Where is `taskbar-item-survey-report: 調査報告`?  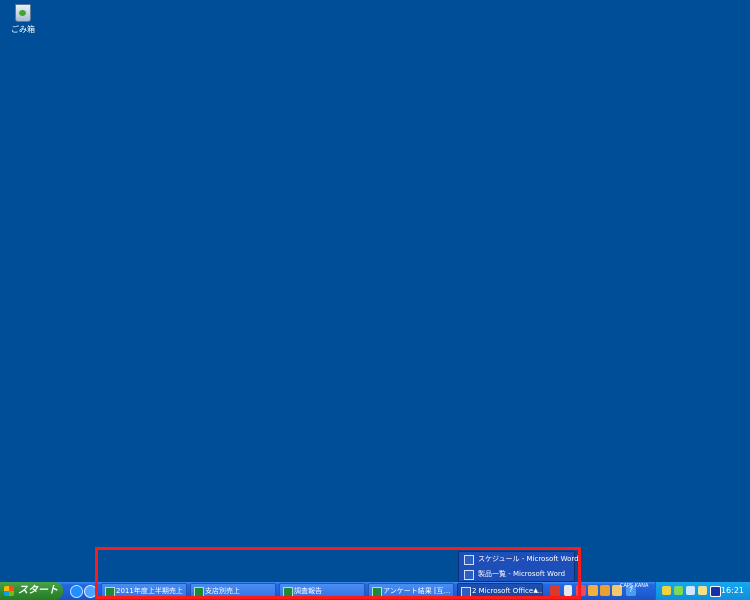
taskbar-item-survey-report: 調査報告 is located at coordinates (322, 591).